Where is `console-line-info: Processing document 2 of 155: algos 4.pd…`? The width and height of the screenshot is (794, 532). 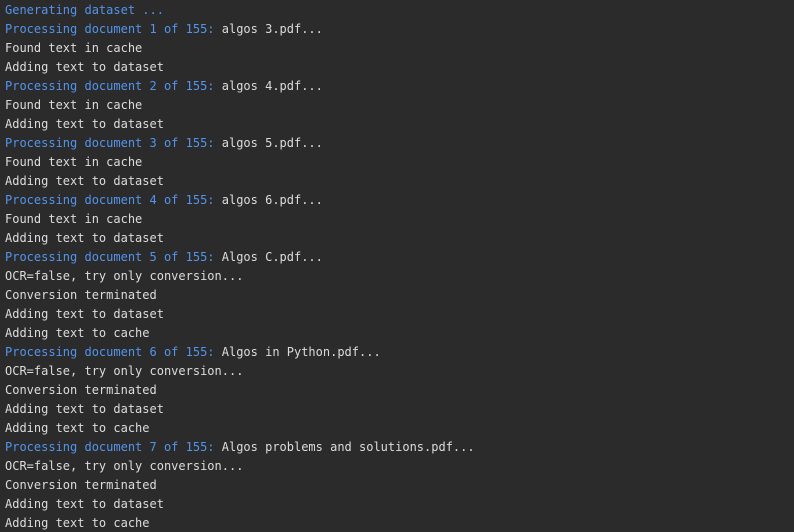 console-line-info: Processing document 2 of 155: algos 4.pd… is located at coordinates (399, 86).